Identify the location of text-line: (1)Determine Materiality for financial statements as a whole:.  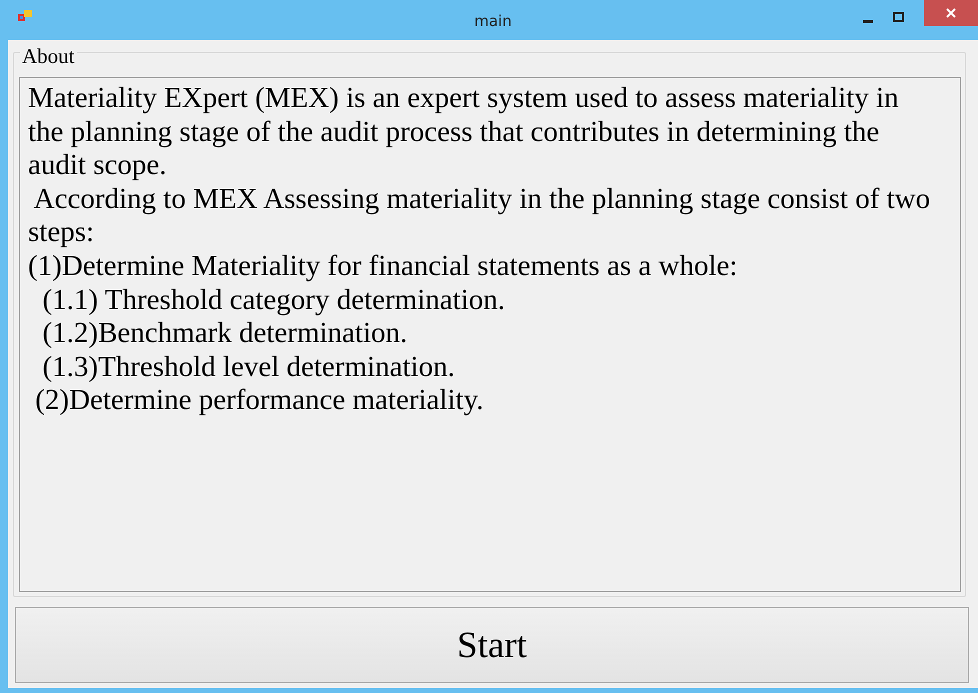
(383, 267).